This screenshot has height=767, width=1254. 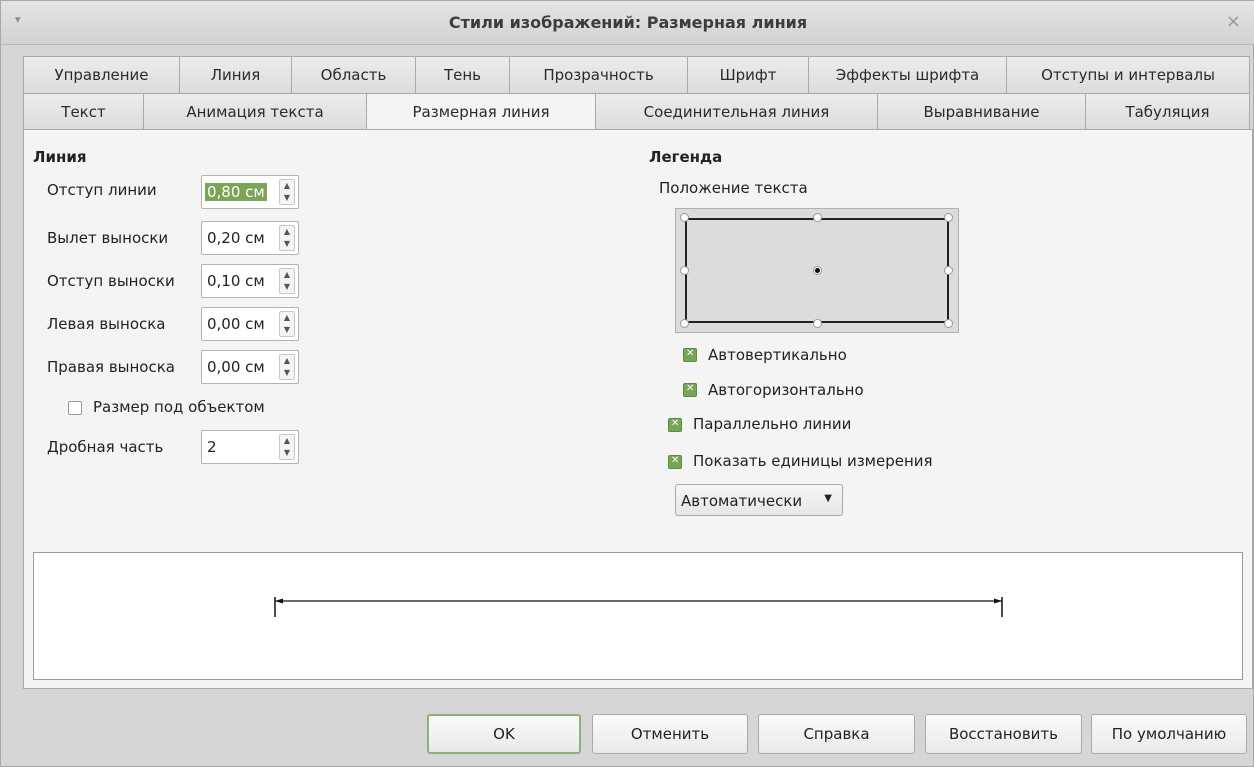 I want to click on guide-overhang-spinbox: 0,20 см ▲ ▼, so click(x=250, y=238).